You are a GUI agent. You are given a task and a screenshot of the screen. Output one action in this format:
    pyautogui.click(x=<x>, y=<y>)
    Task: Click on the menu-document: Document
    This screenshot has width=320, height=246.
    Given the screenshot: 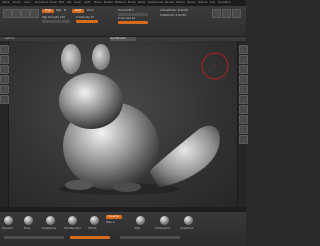 What is the action you would take?
    pyautogui.click(x=41, y=3)
    